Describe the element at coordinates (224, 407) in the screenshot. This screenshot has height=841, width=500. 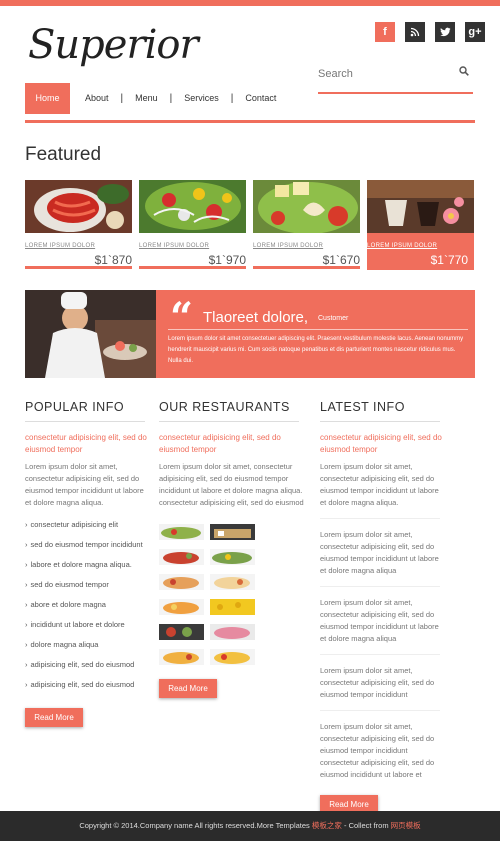
I see `column-heading: OUR RESTAURANTS` at that location.